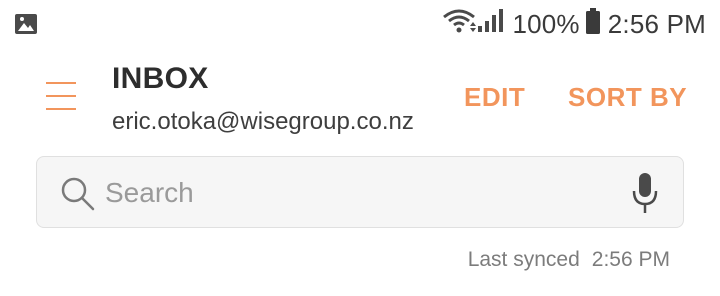 The height and width of the screenshot is (296, 720). What do you see at coordinates (26, 24) in the screenshot?
I see `image-icon` at bounding box center [26, 24].